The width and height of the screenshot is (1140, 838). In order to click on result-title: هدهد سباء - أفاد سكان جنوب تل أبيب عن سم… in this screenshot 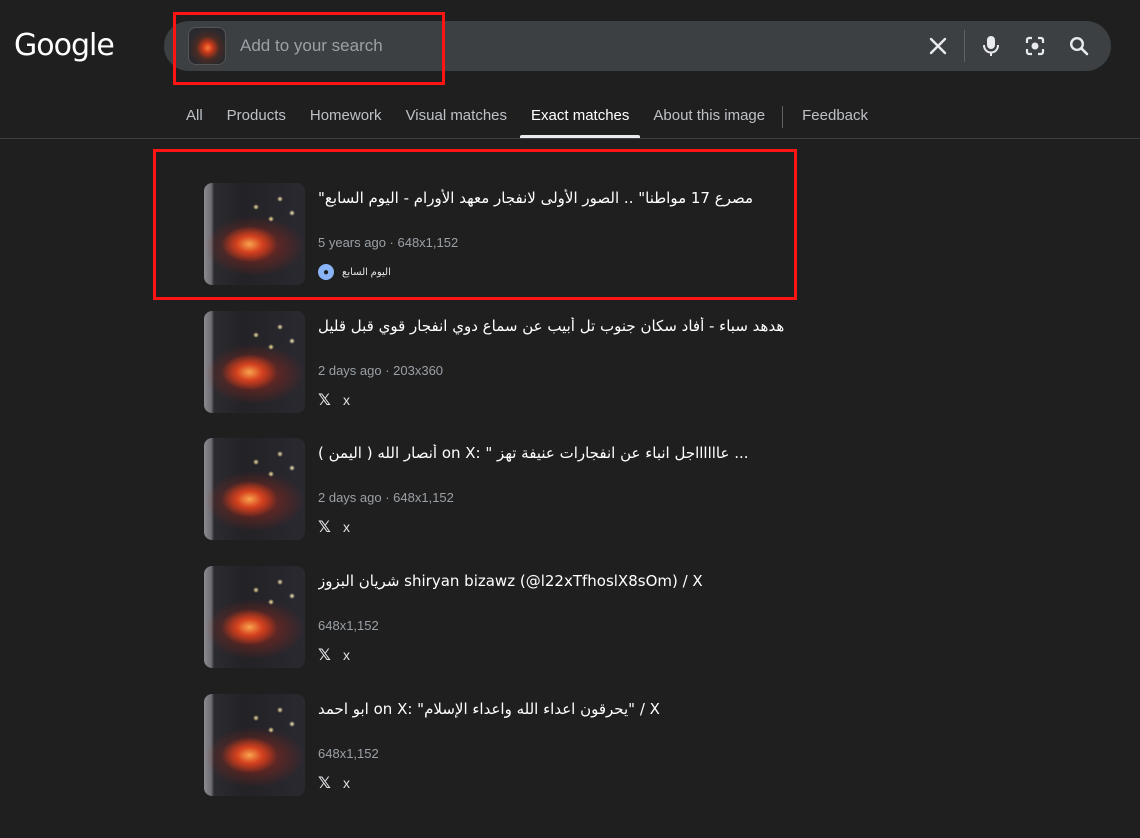, I will do `click(553, 326)`.